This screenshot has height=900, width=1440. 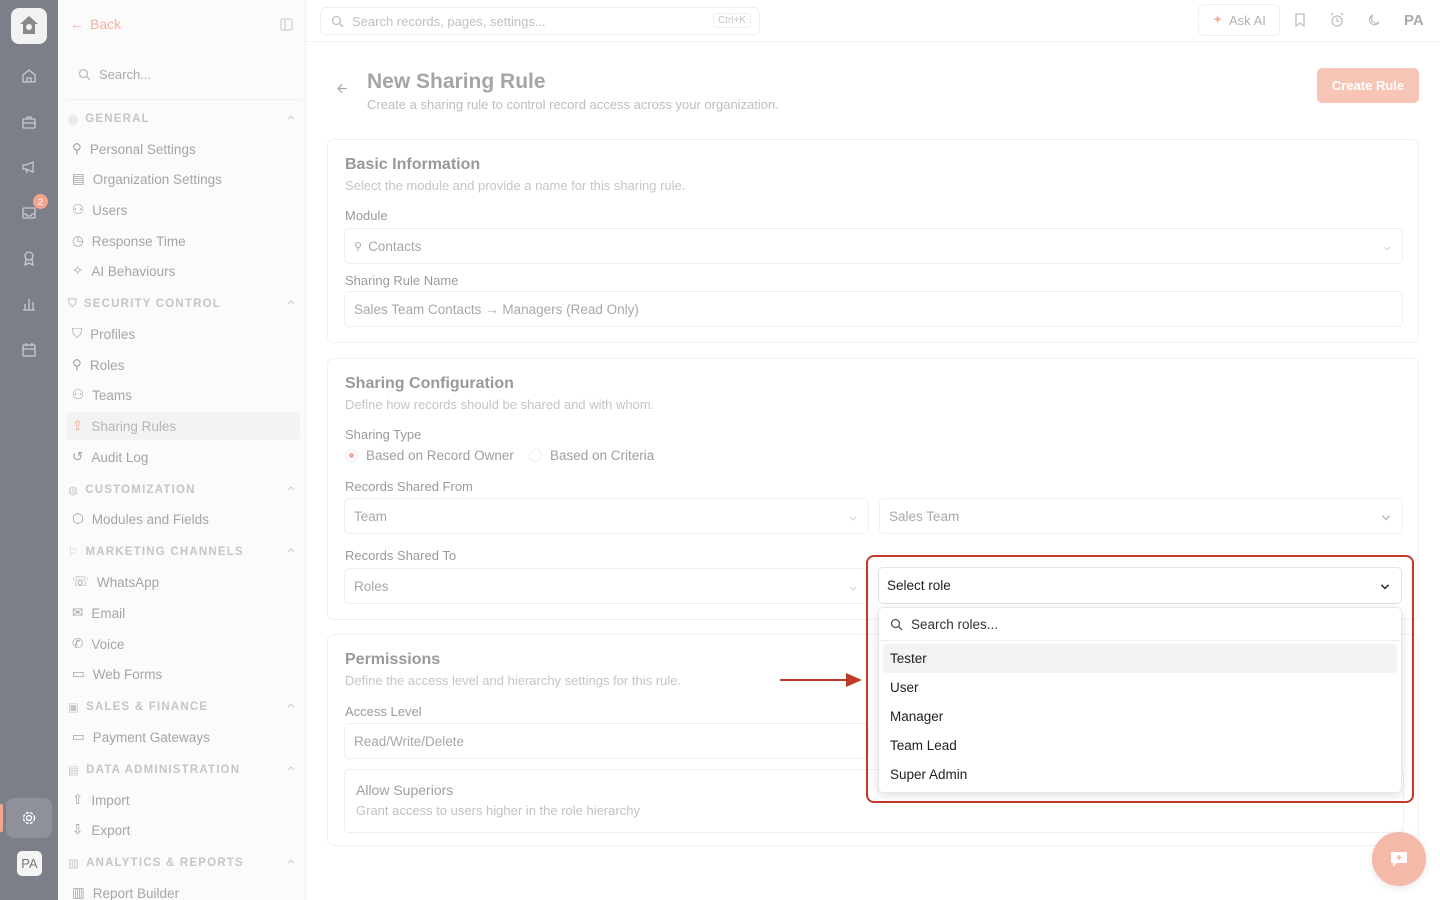 What do you see at coordinates (1140, 774) in the screenshot?
I see `role-option-super-admin: Super Admin` at bounding box center [1140, 774].